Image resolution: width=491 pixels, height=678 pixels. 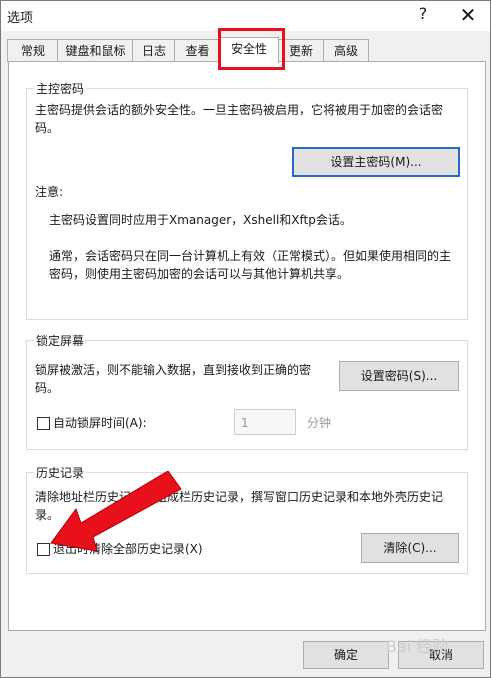 What do you see at coordinates (265, 422) in the screenshot?
I see `auto-lock-minutes-input: 1` at bounding box center [265, 422].